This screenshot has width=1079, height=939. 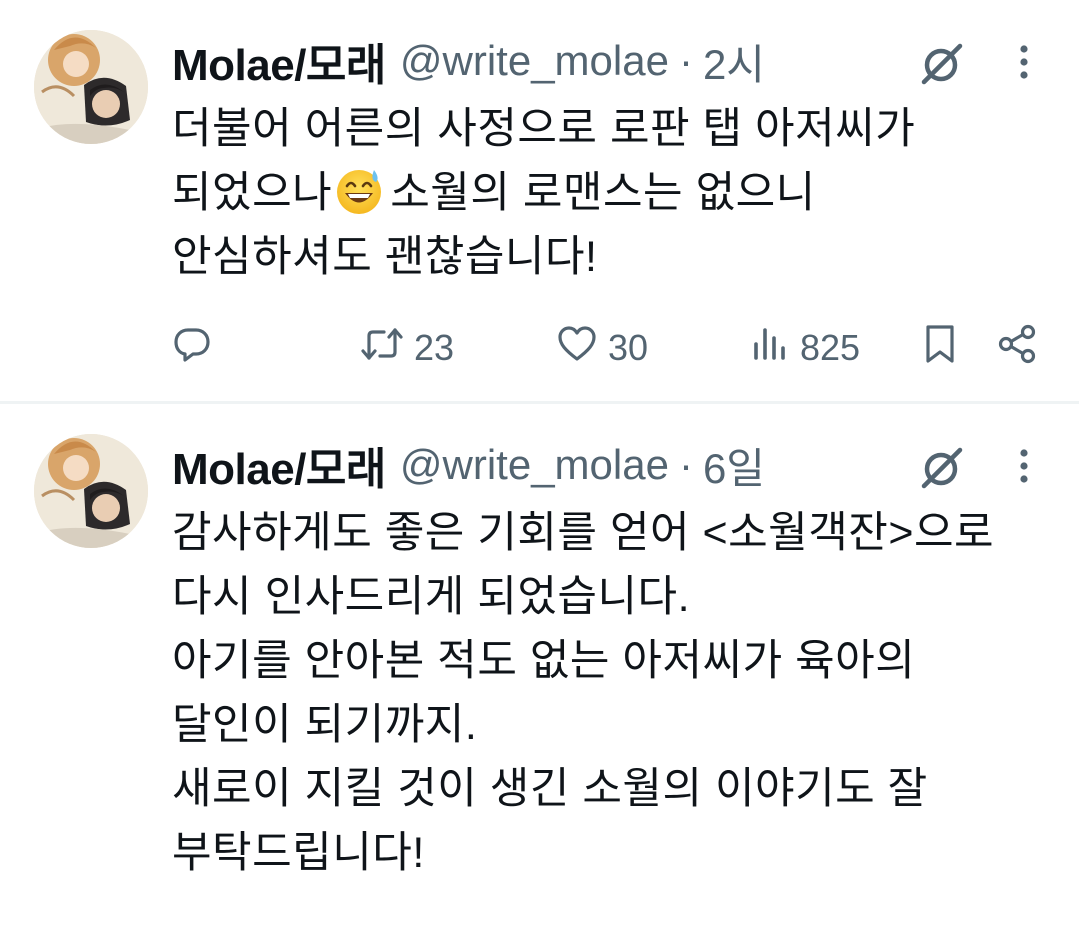 I want to click on tweet-time: 6일, so click(x=734, y=465).